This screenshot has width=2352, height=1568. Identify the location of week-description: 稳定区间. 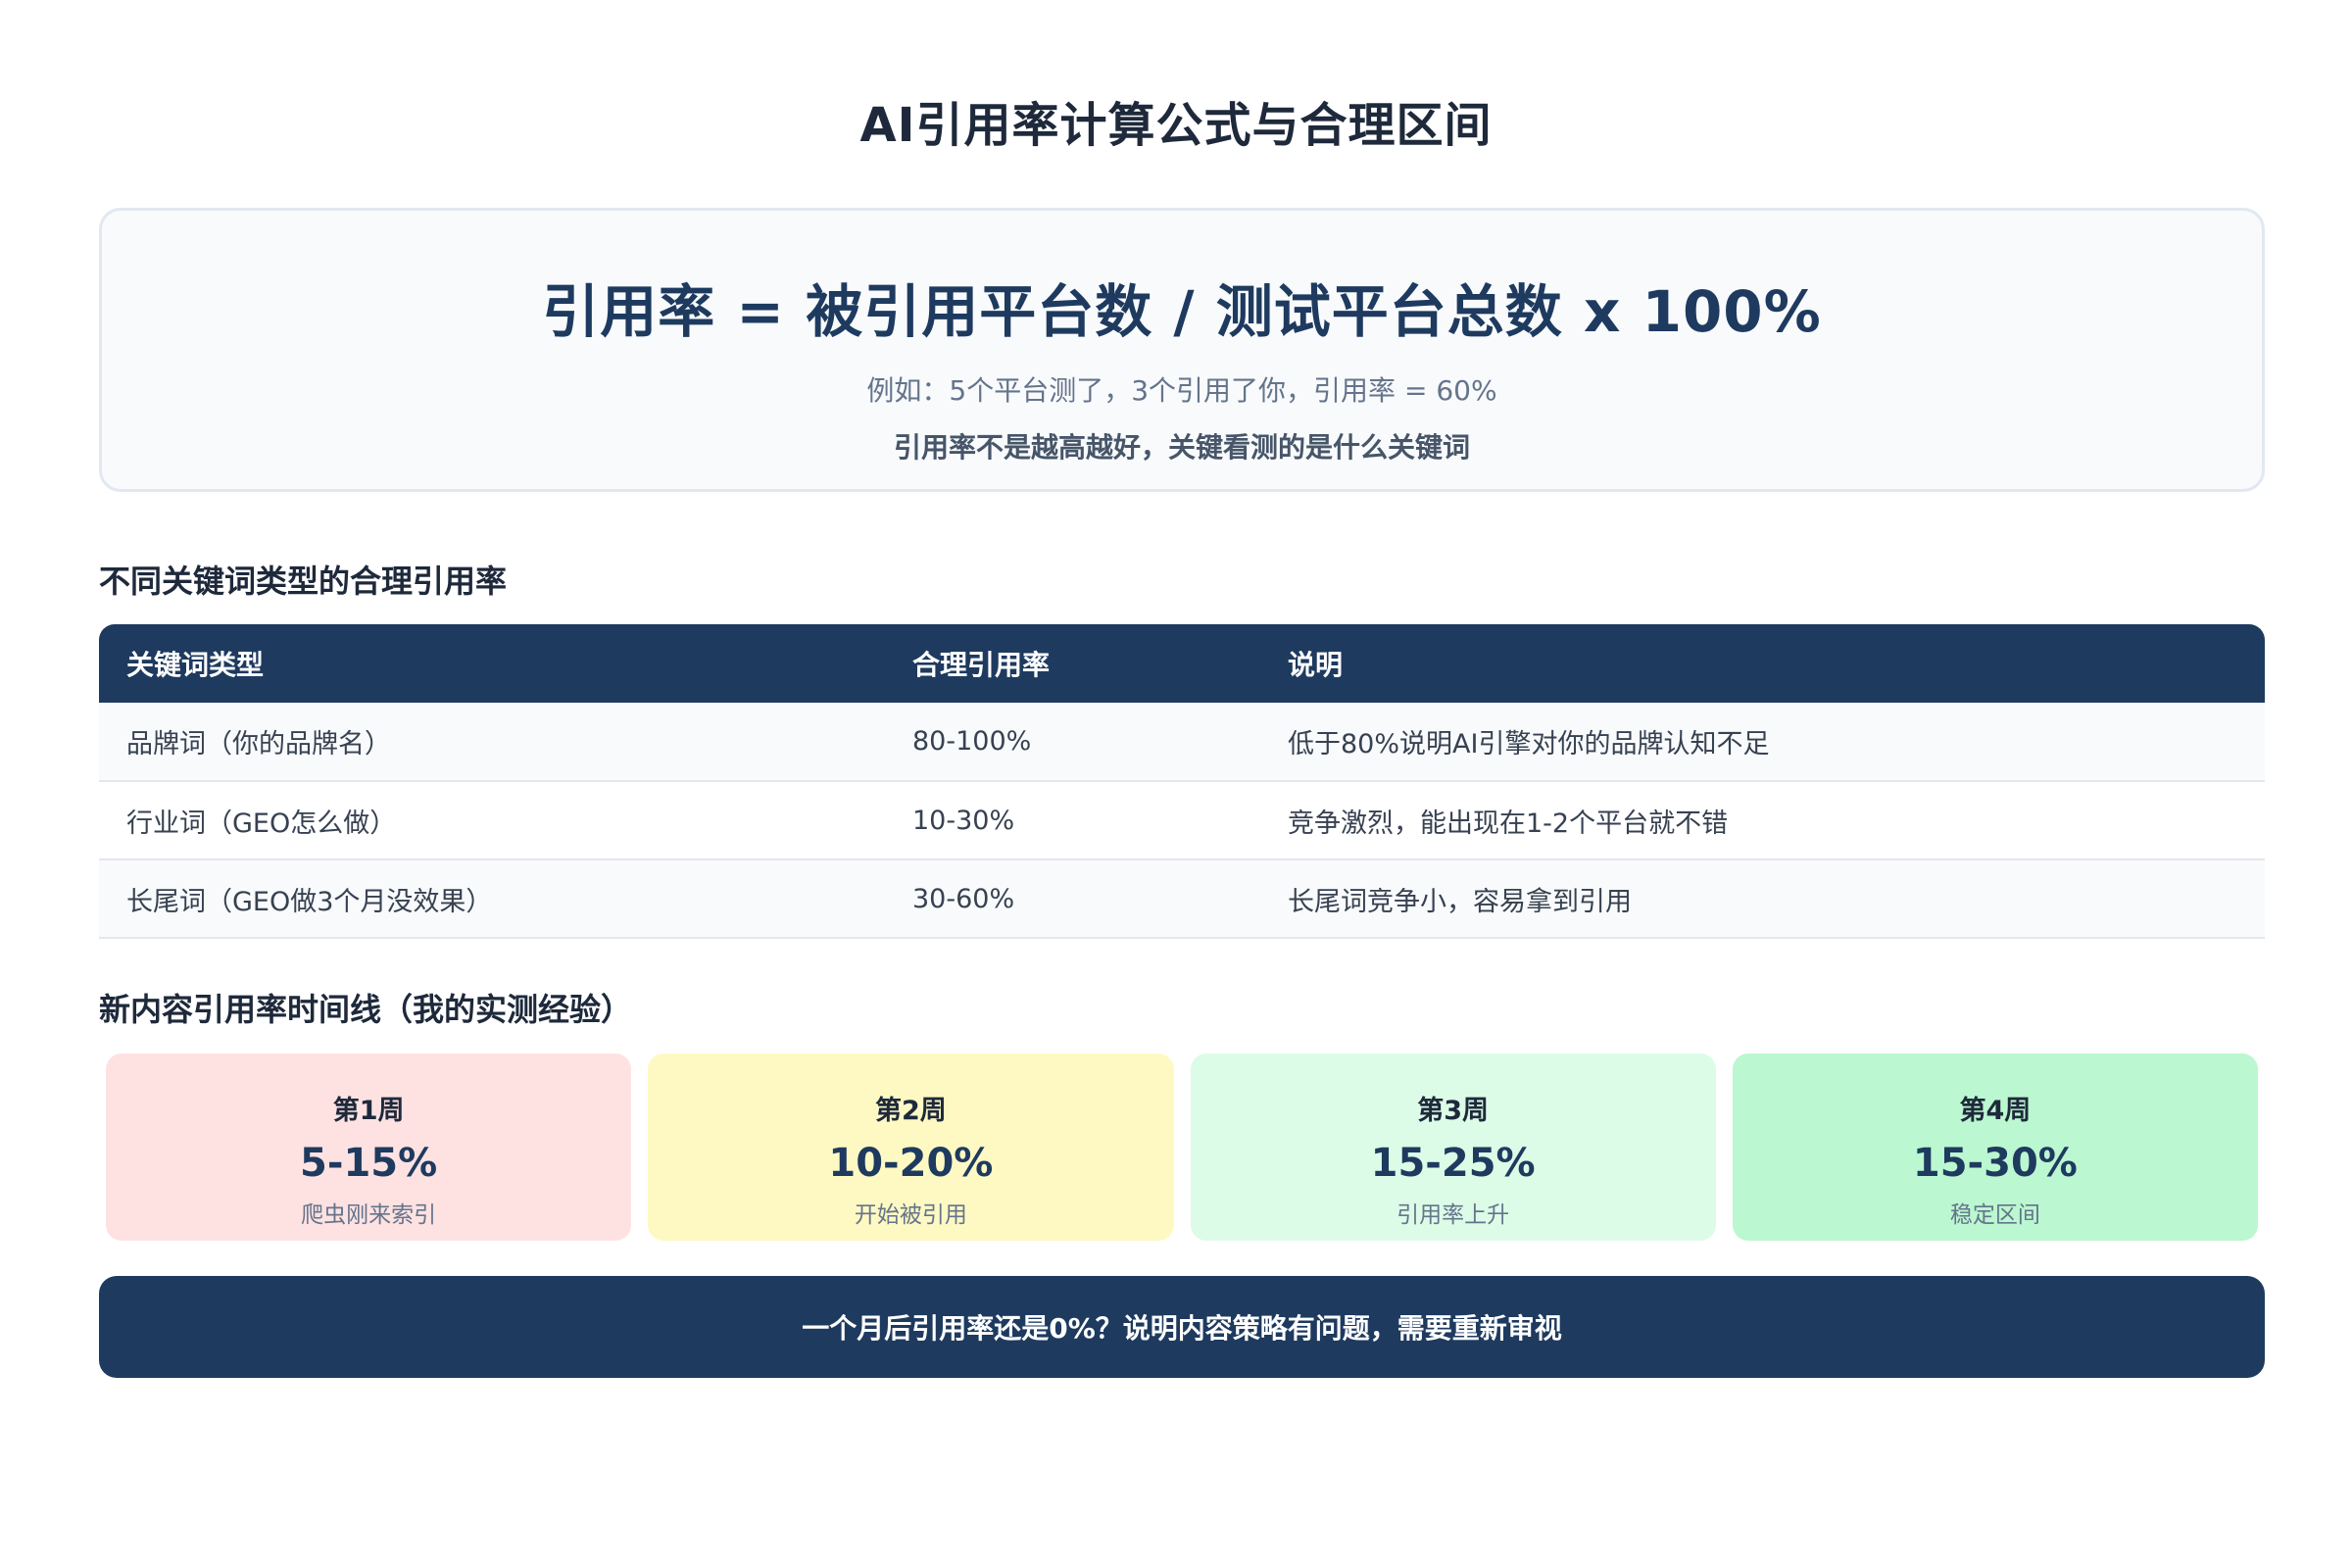
(1994, 1215).